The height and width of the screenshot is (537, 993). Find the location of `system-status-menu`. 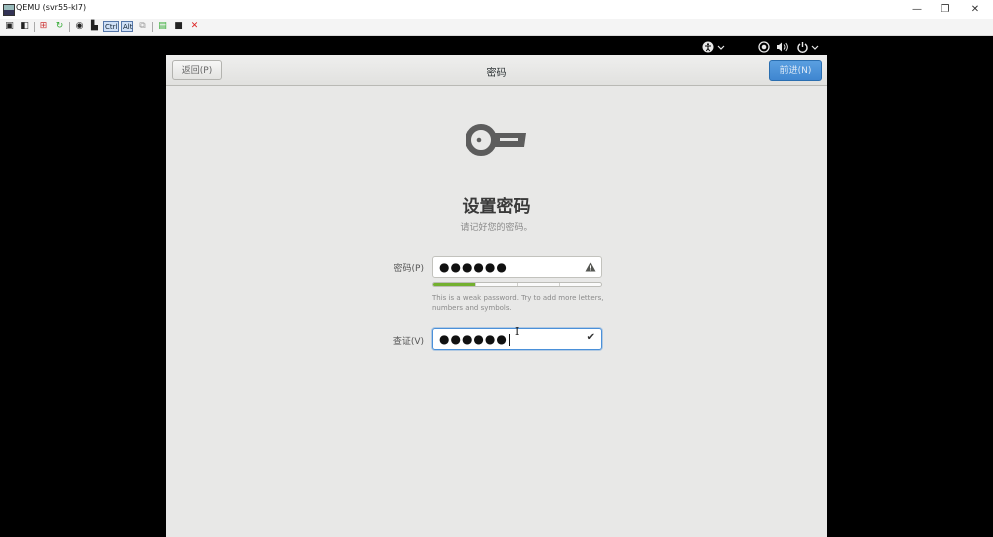

system-status-menu is located at coordinates (789, 47).